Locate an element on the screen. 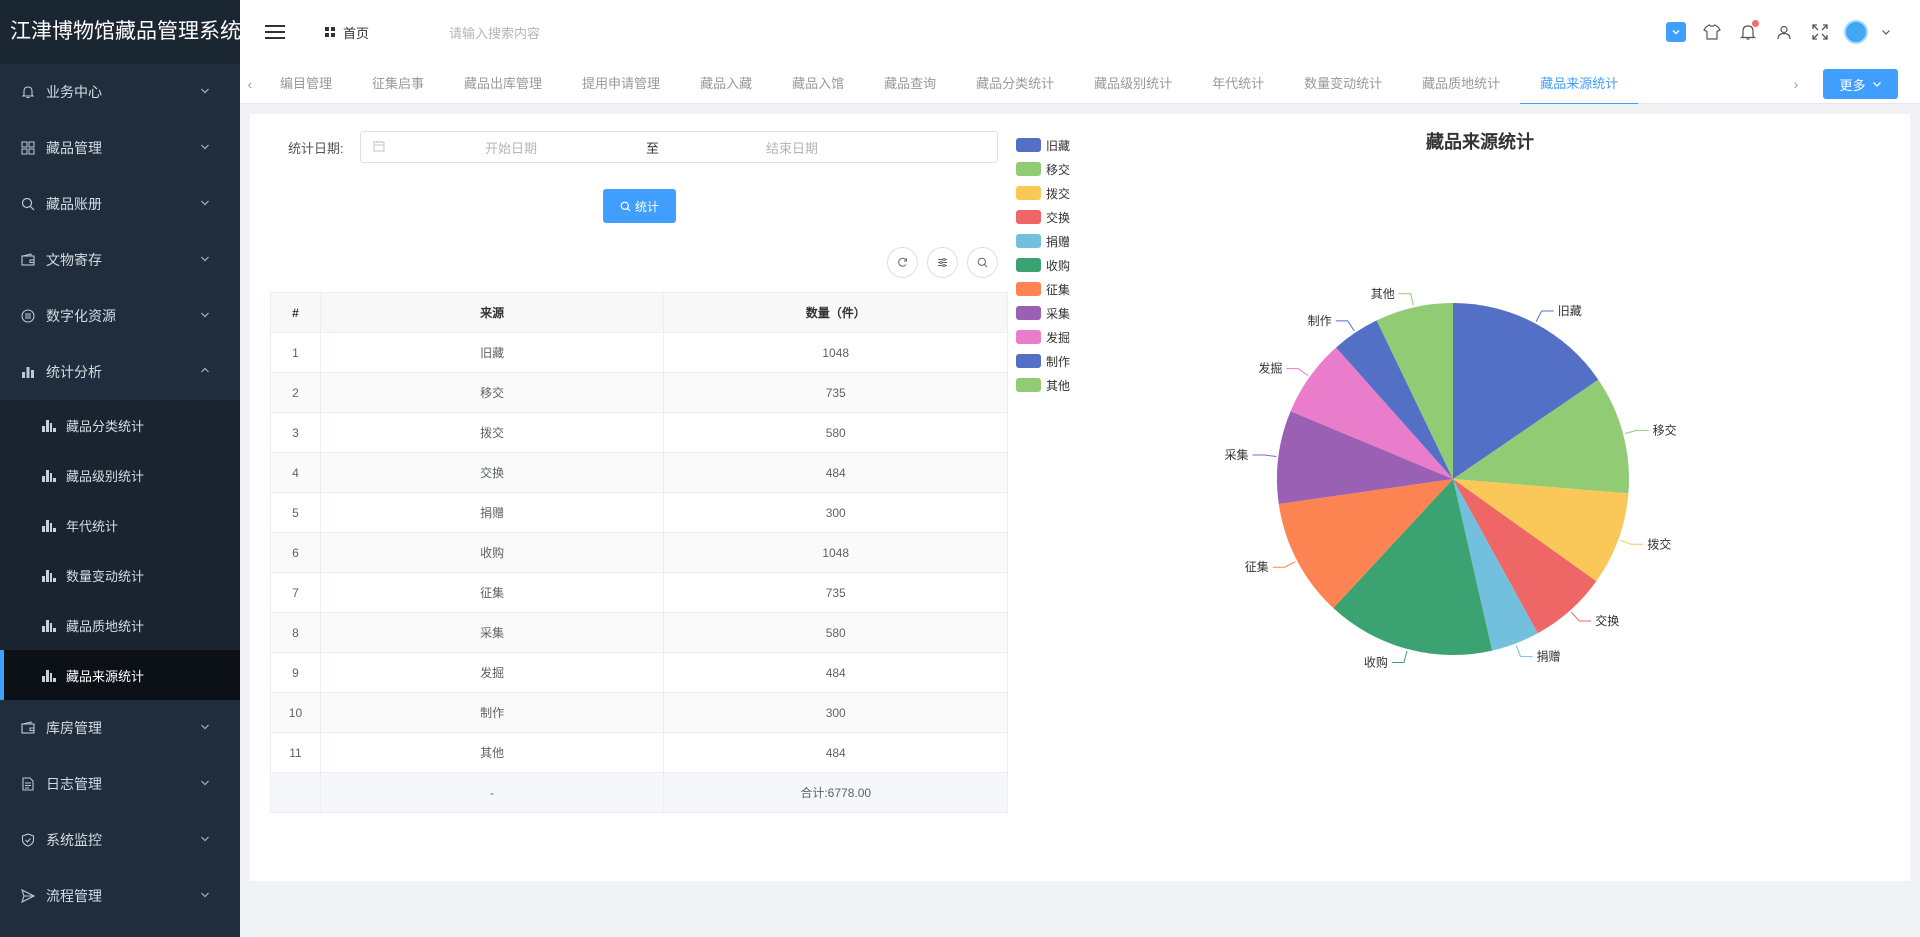 The height and width of the screenshot is (937, 1920). refresh-icon is located at coordinates (902, 262).